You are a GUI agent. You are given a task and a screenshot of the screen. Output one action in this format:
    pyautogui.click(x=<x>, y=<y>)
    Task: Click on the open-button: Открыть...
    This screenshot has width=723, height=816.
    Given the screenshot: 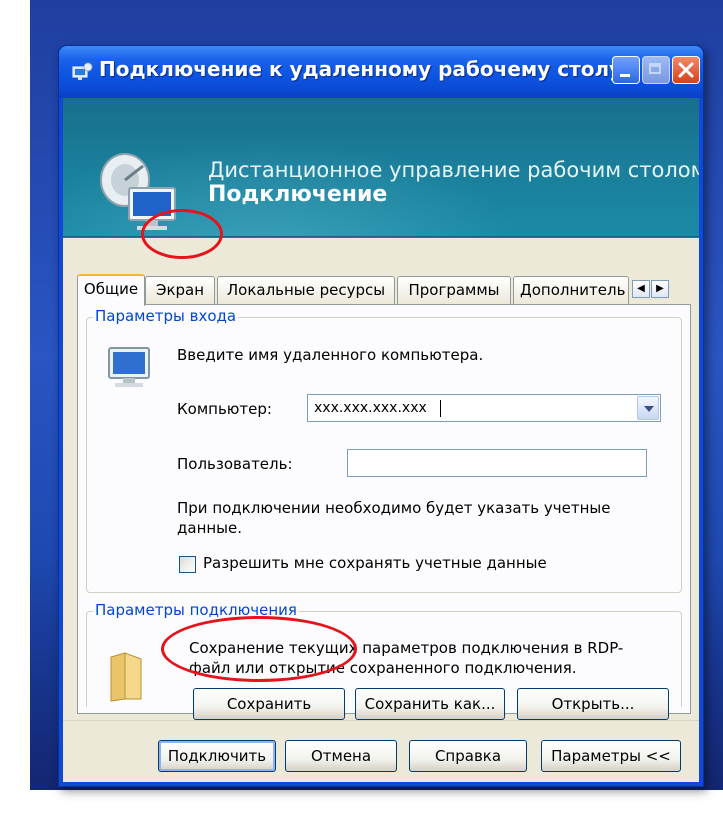 What is the action you would take?
    pyautogui.click(x=593, y=704)
    